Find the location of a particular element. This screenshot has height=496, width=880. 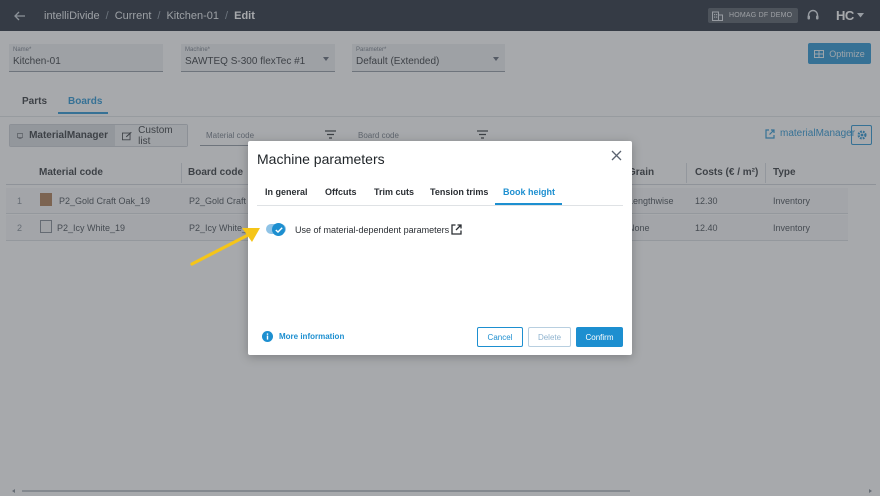

active-tab-indicator is located at coordinates (528, 204).